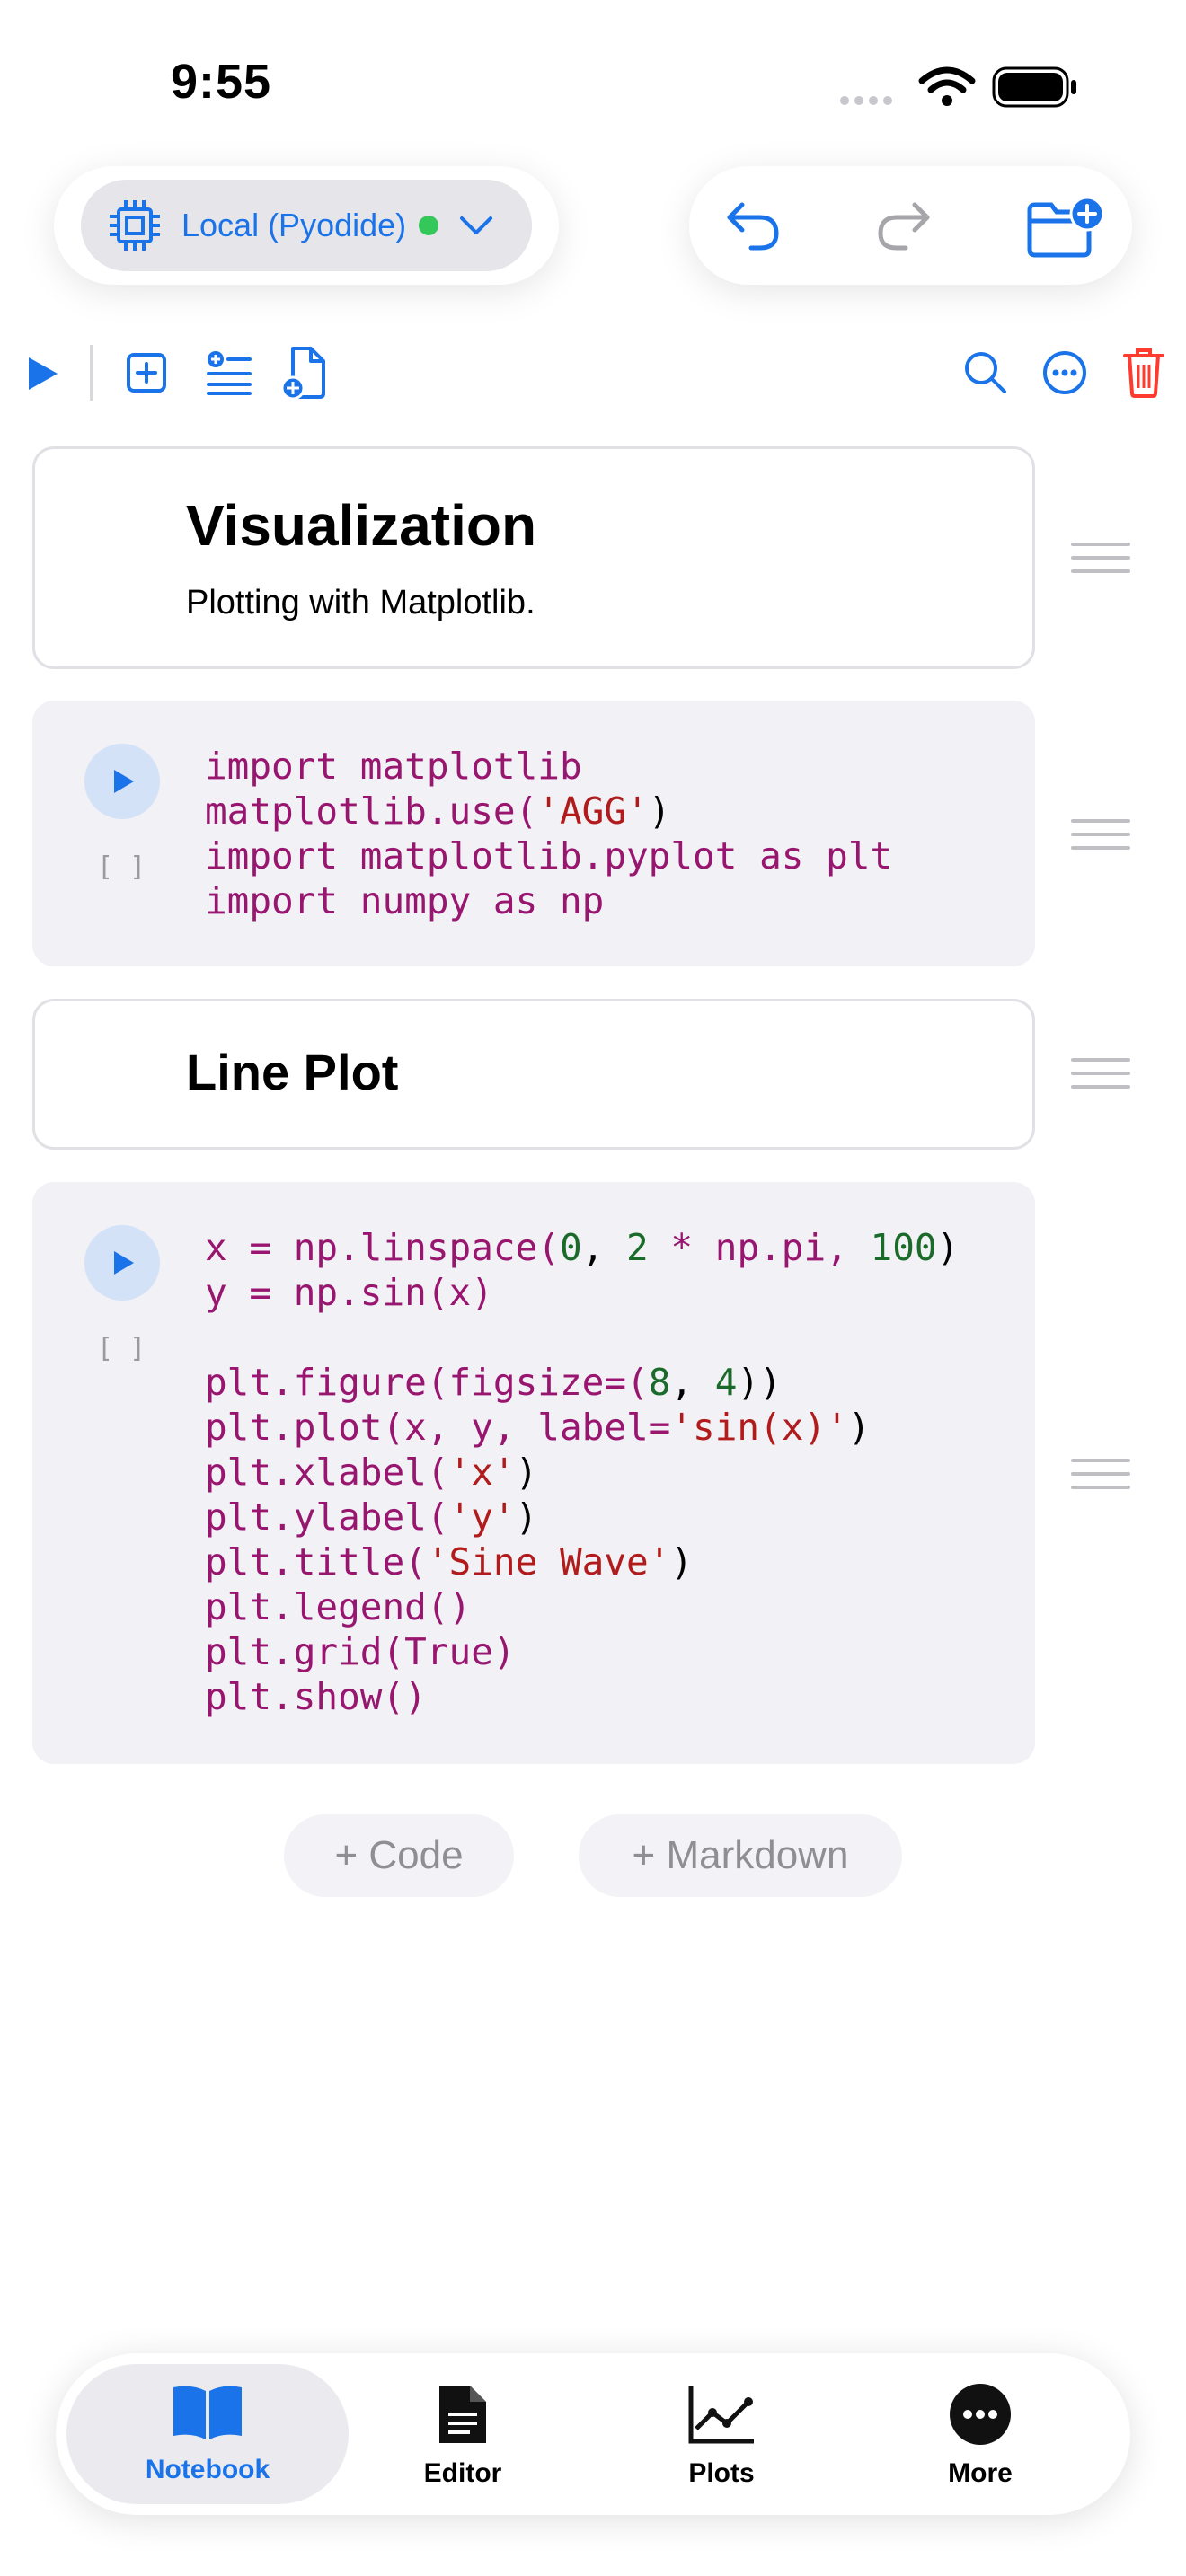  What do you see at coordinates (41, 373) in the screenshot?
I see `run-all-icon` at bounding box center [41, 373].